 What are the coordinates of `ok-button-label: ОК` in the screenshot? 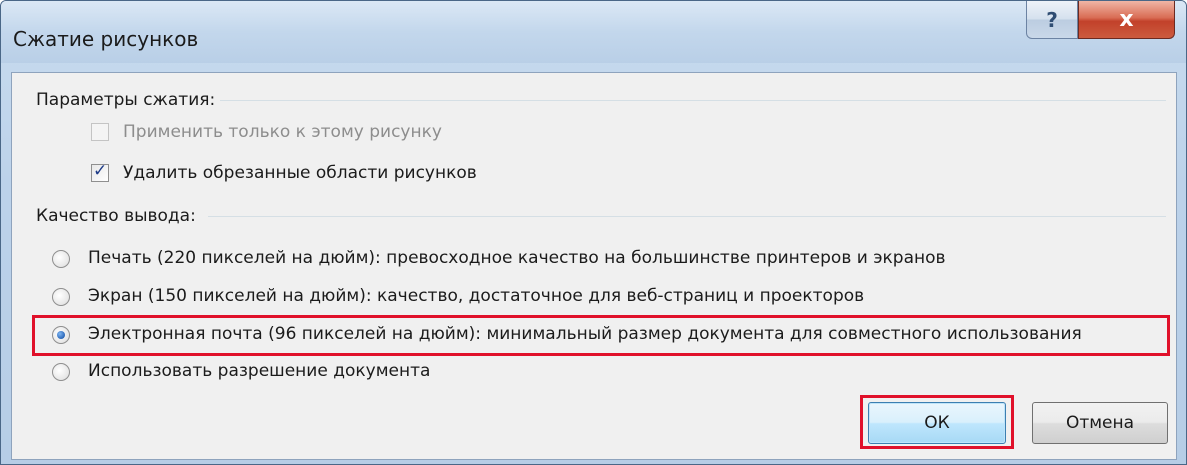 It's located at (937, 423).